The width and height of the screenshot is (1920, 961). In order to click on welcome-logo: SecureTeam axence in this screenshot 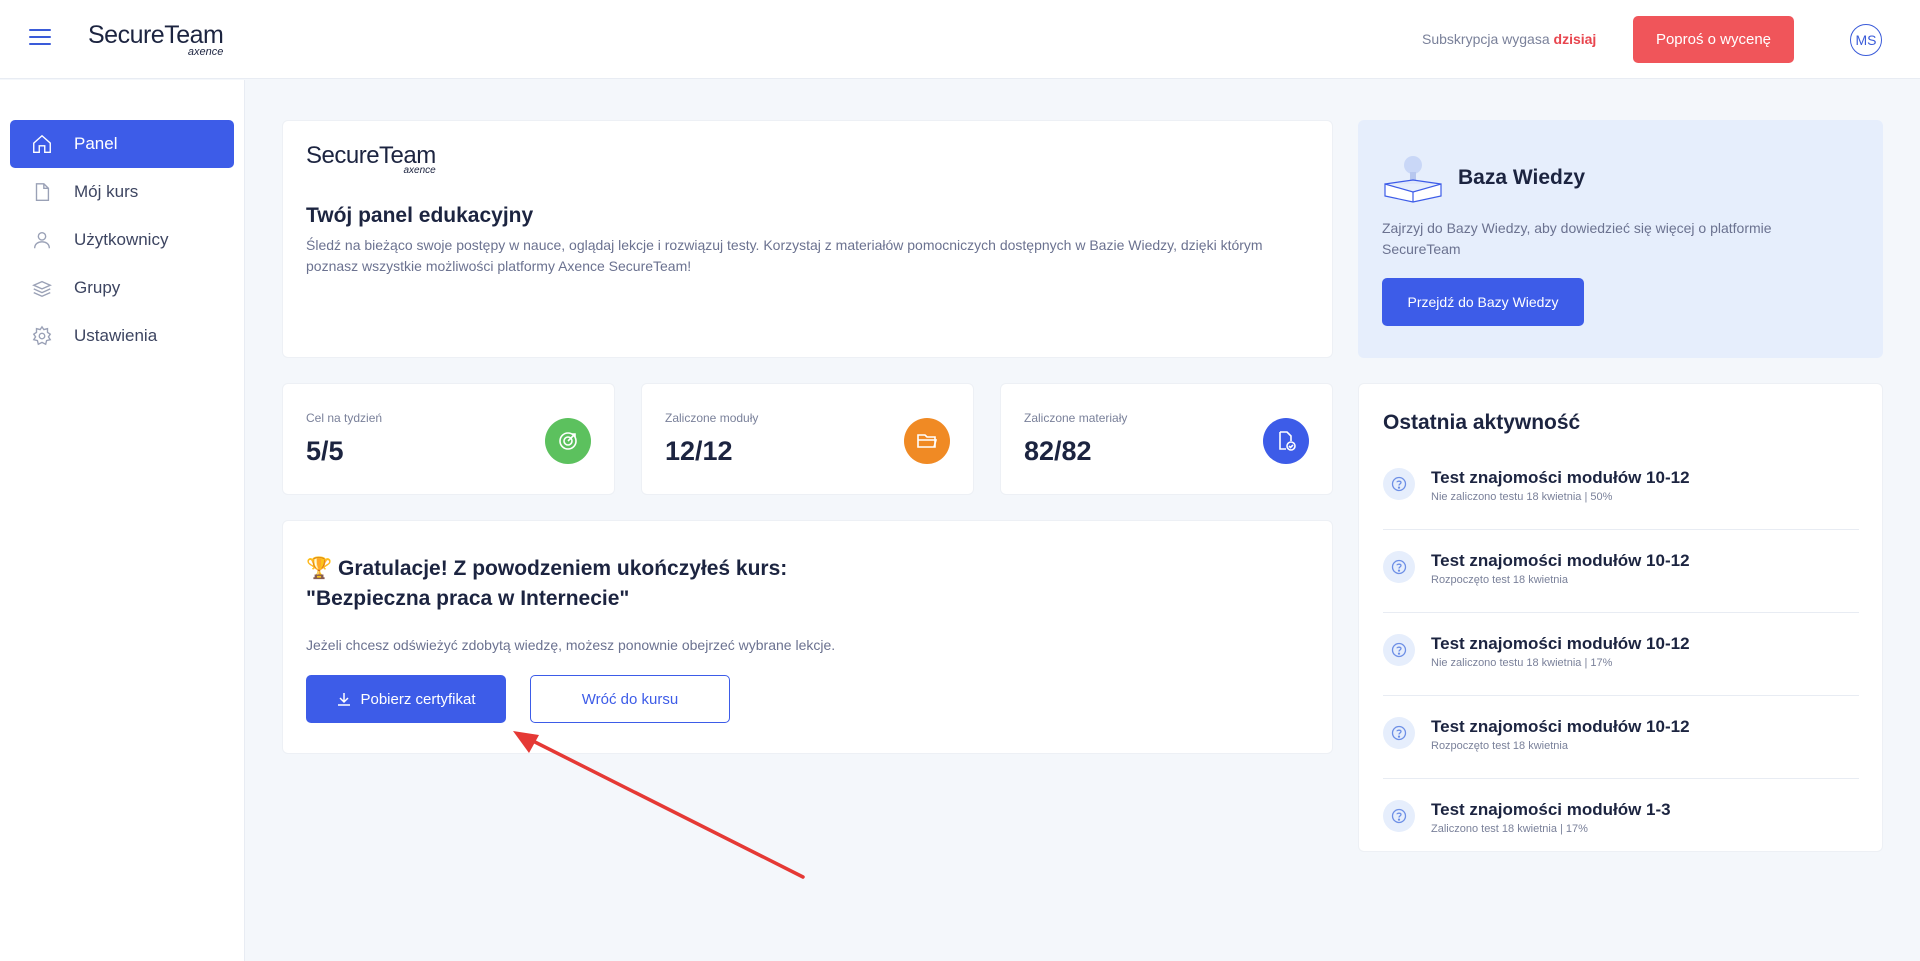, I will do `click(371, 160)`.